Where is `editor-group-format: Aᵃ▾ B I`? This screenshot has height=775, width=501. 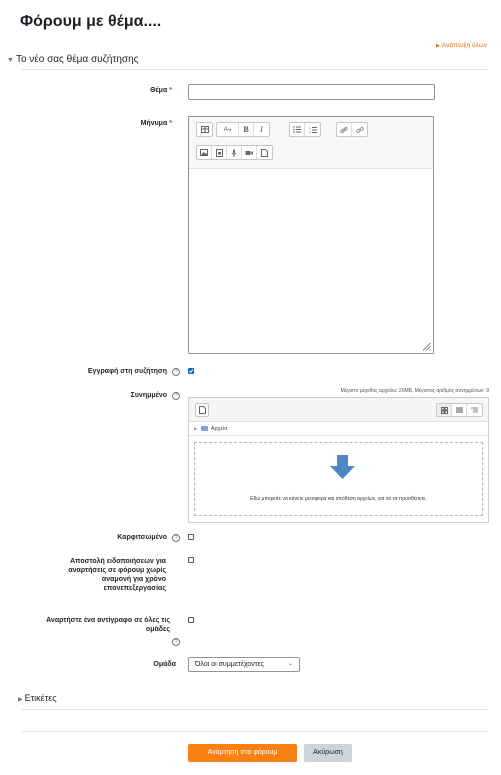 editor-group-format: Aᵃ▾ B I is located at coordinates (243, 129).